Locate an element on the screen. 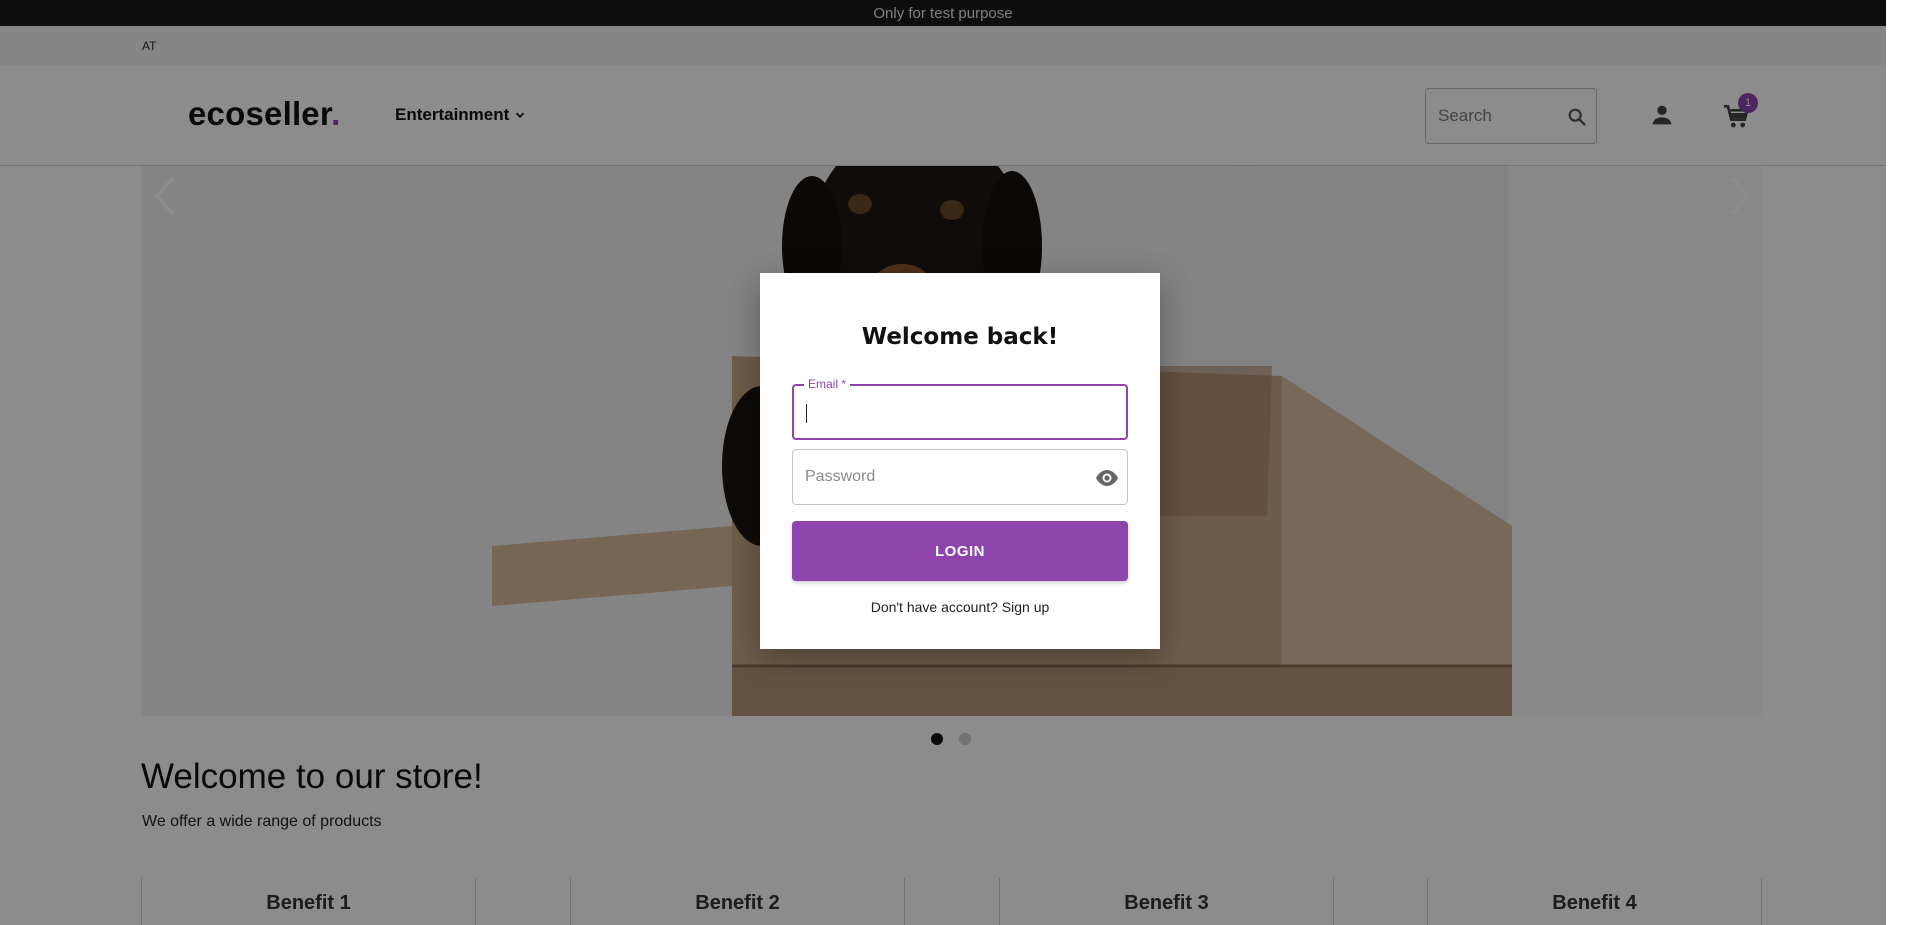 Image resolution: width=1920 pixels, height=925 pixels. login-title: Welcome back! is located at coordinates (960, 337).